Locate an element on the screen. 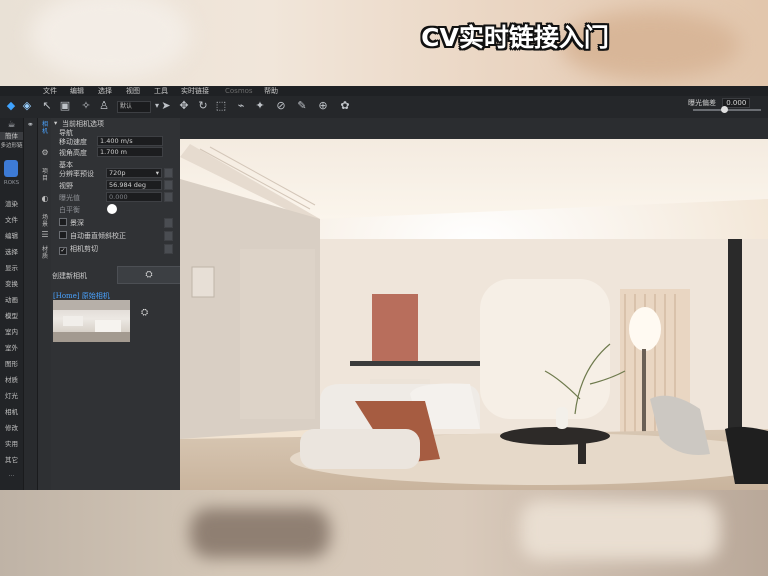 This screenshot has height=576, width=768. walk-icon: ✧ is located at coordinates (86, 106).